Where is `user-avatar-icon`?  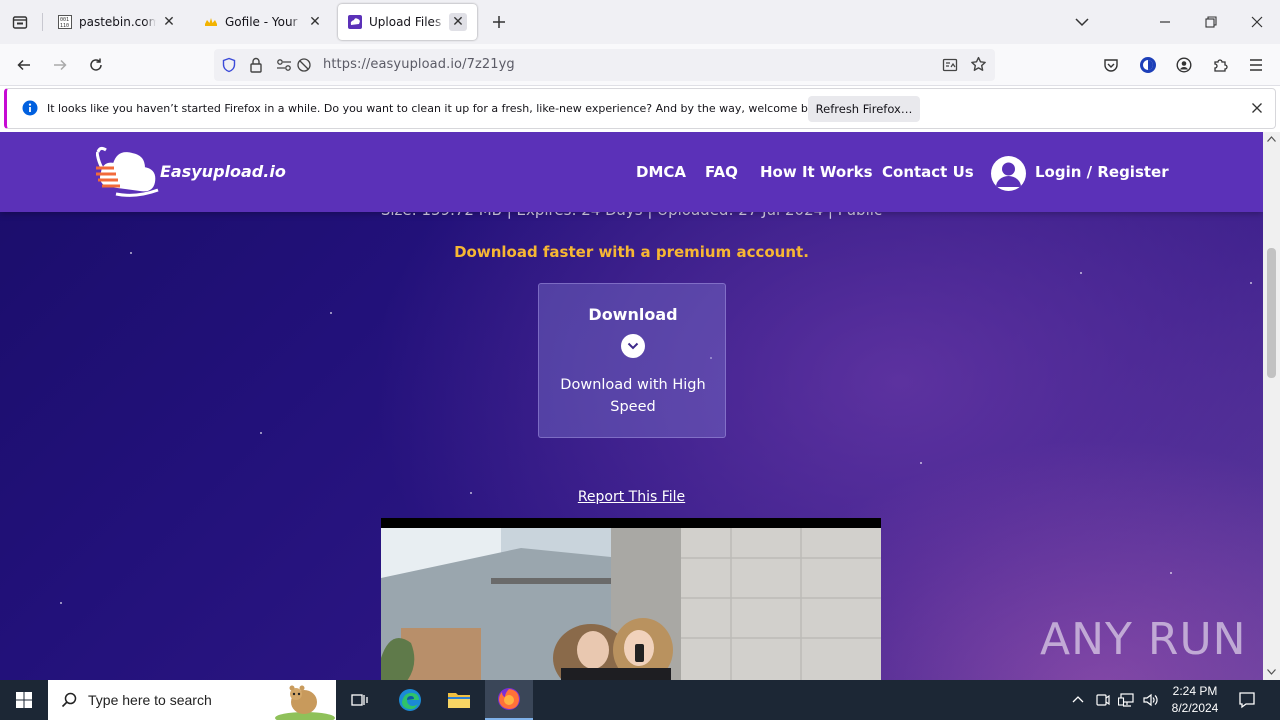 user-avatar-icon is located at coordinates (1008, 173).